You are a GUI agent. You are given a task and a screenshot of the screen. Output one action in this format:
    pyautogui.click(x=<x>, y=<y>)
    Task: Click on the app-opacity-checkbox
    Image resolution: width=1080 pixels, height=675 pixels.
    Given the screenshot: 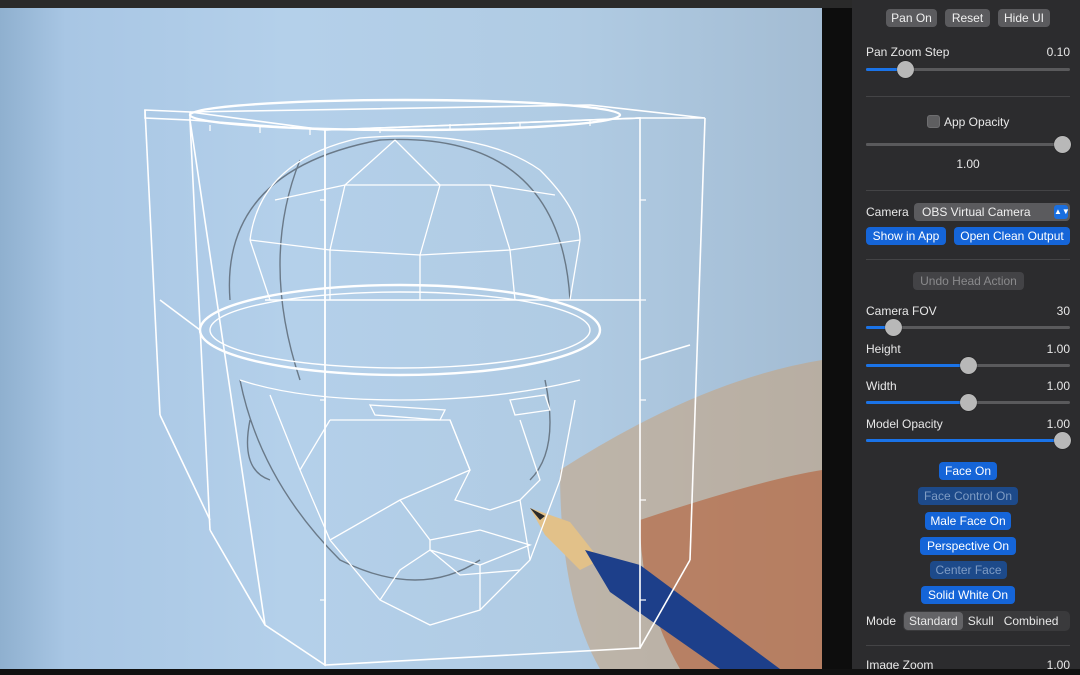 What is the action you would take?
    pyautogui.click(x=933, y=121)
    